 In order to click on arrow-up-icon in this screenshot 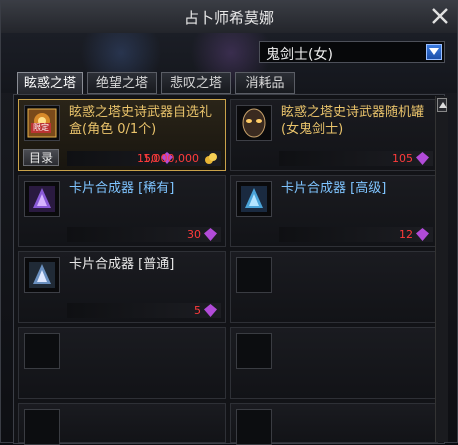, I will do `click(443, 105)`.